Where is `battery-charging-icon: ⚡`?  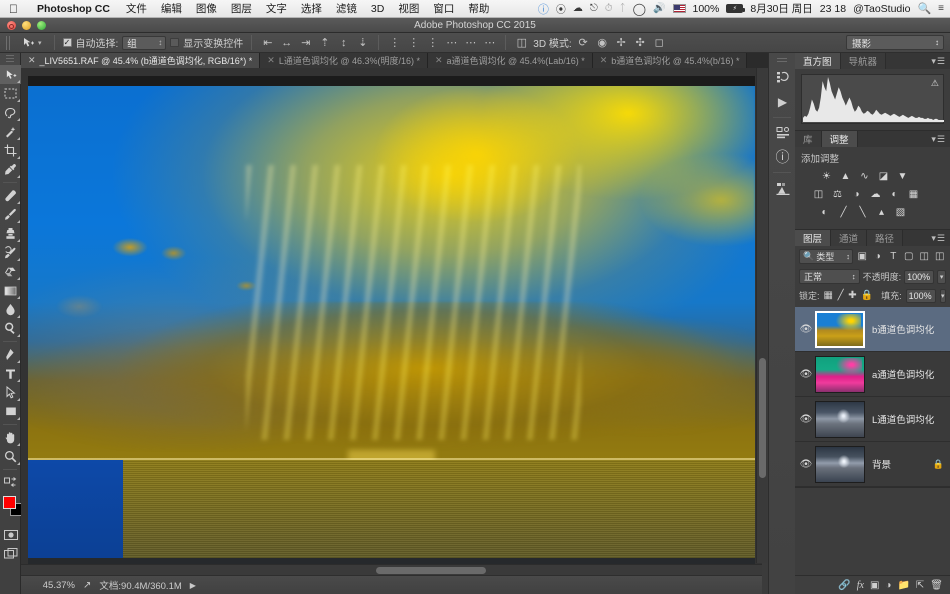 battery-charging-icon: ⚡ is located at coordinates (736, 8).